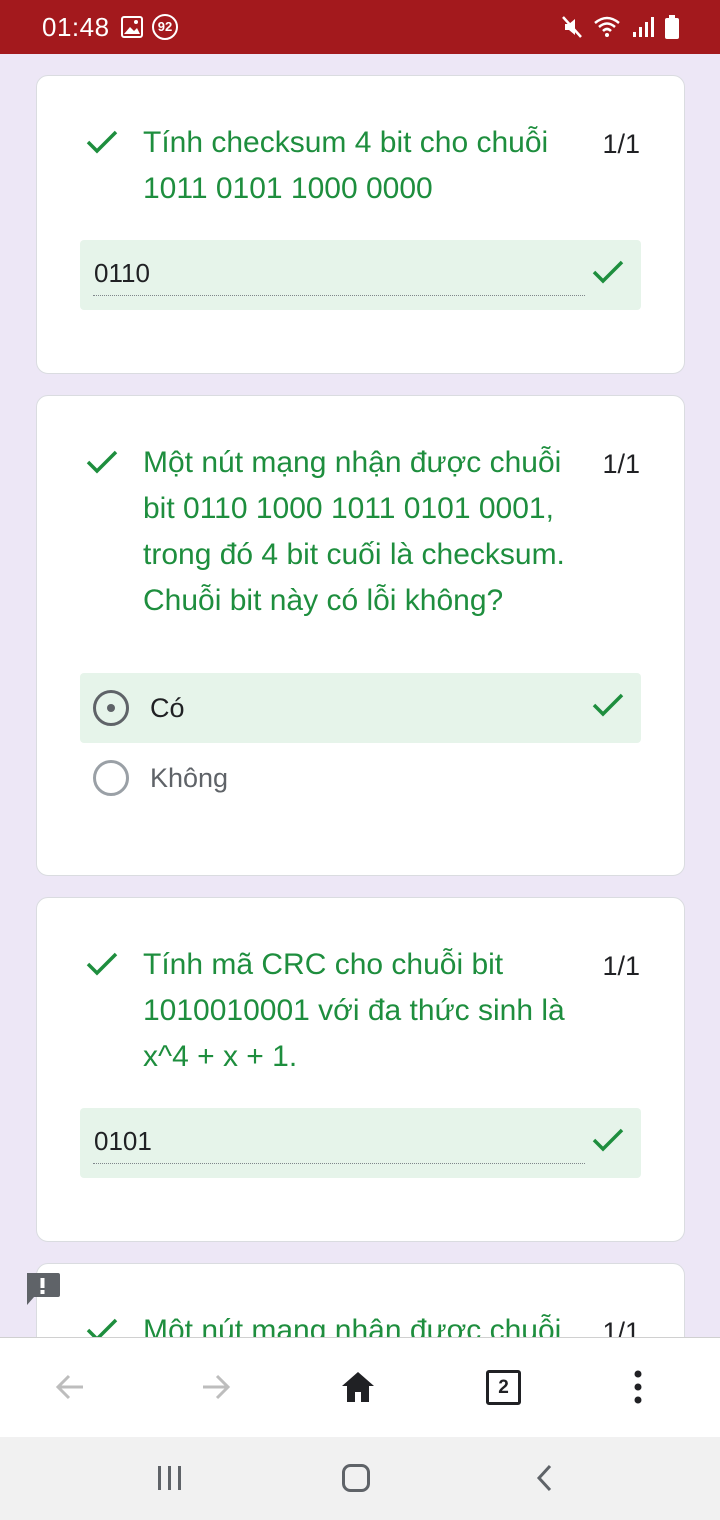 The height and width of the screenshot is (1520, 720). I want to click on answer-value: 0101, so click(123, 1141).